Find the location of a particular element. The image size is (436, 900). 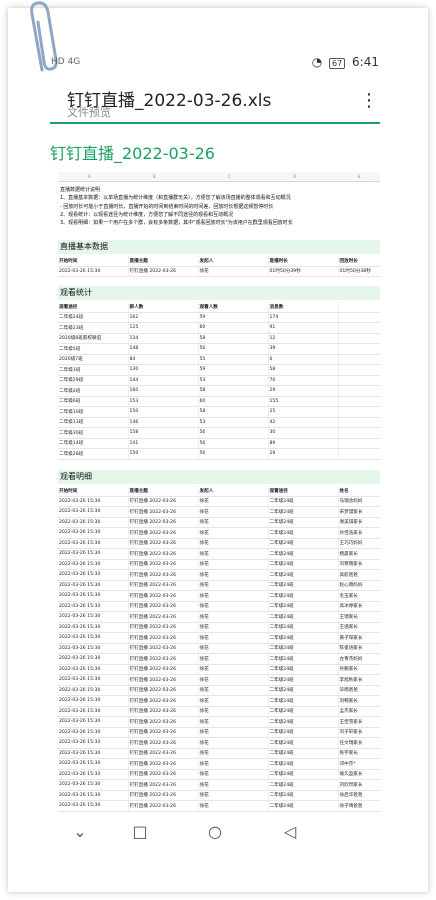

table-cell: 30 is located at coordinates (303, 433).